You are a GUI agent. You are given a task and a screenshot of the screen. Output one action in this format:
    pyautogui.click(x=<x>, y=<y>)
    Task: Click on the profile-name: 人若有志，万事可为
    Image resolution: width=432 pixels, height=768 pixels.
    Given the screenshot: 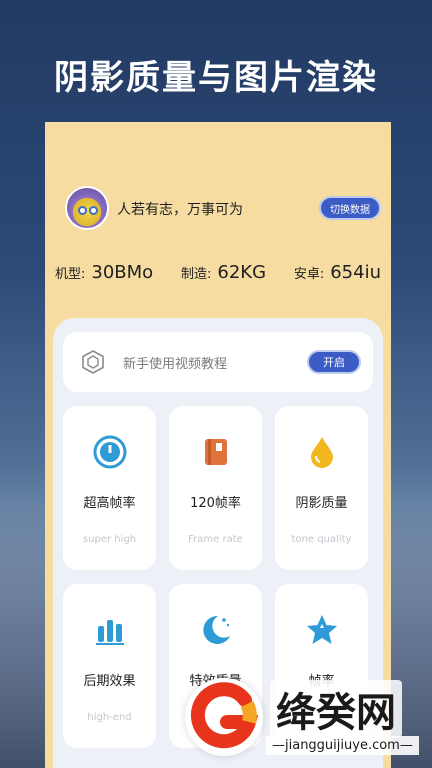 What is the action you would take?
    pyautogui.click(x=180, y=210)
    